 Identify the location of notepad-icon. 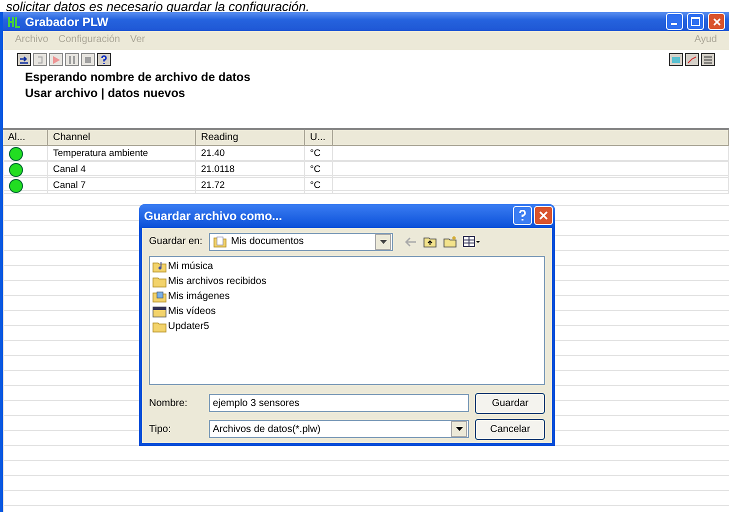
(676, 59).